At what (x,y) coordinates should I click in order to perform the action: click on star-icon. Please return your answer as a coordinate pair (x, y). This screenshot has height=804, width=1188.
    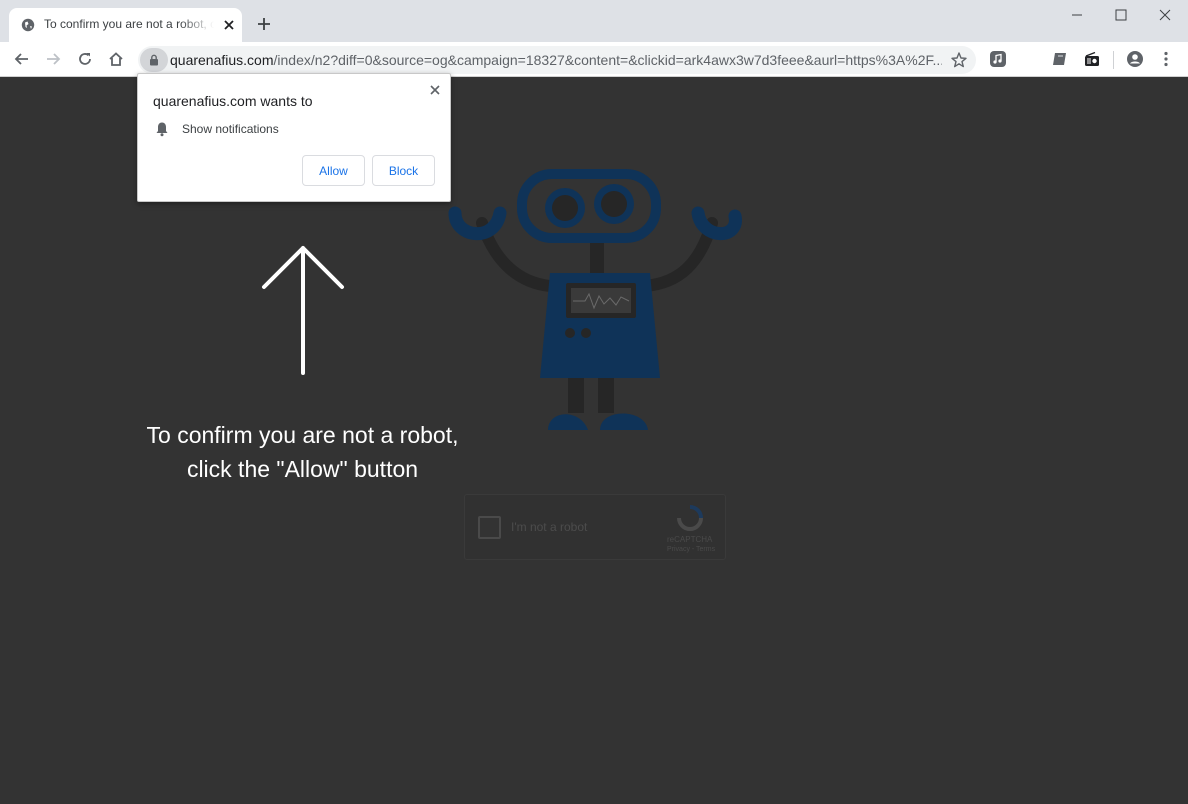
    Looking at the image, I should click on (959, 60).